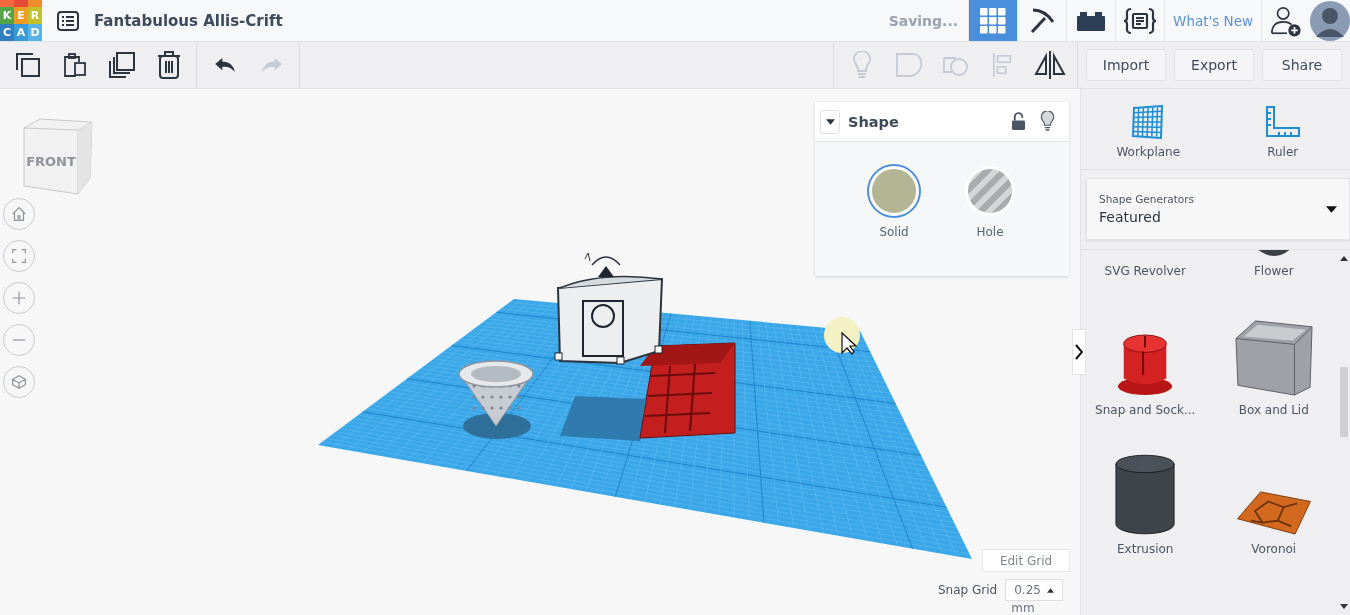  I want to click on voronoi-box-drawing, so click(687, 390).